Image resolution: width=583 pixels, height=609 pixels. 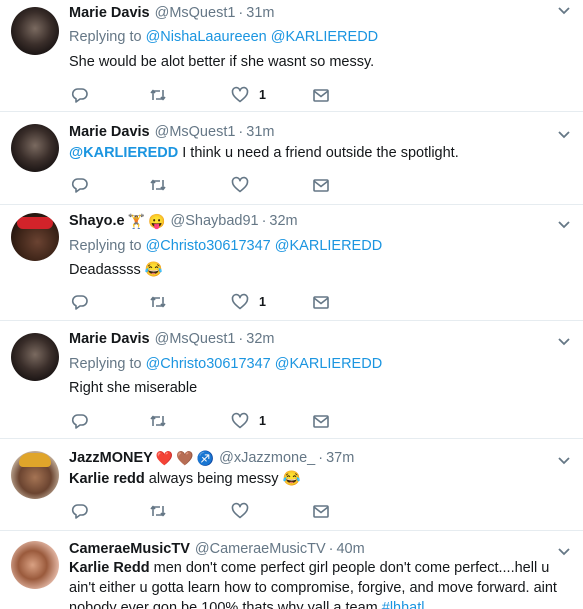 What do you see at coordinates (107, 479) in the screenshot?
I see `mentioned-name: Karlie redd` at bounding box center [107, 479].